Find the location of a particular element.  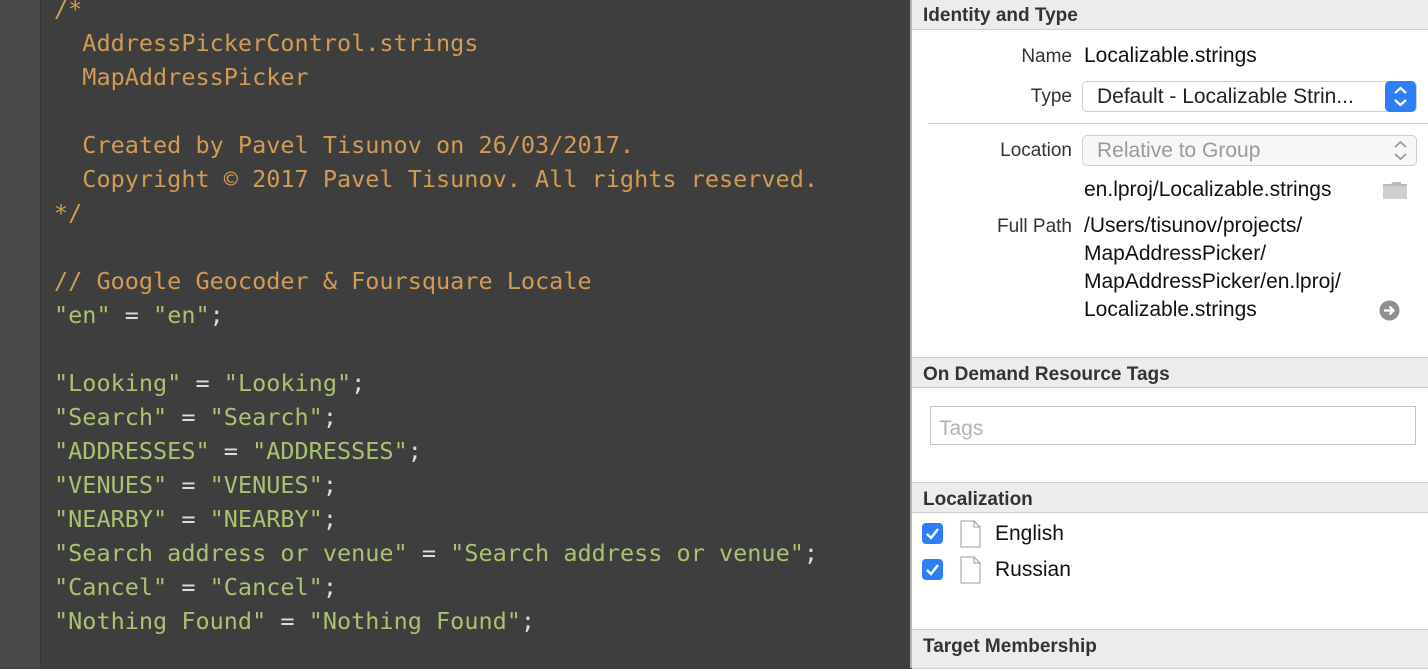

code-line: */ is located at coordinates (436, 213).